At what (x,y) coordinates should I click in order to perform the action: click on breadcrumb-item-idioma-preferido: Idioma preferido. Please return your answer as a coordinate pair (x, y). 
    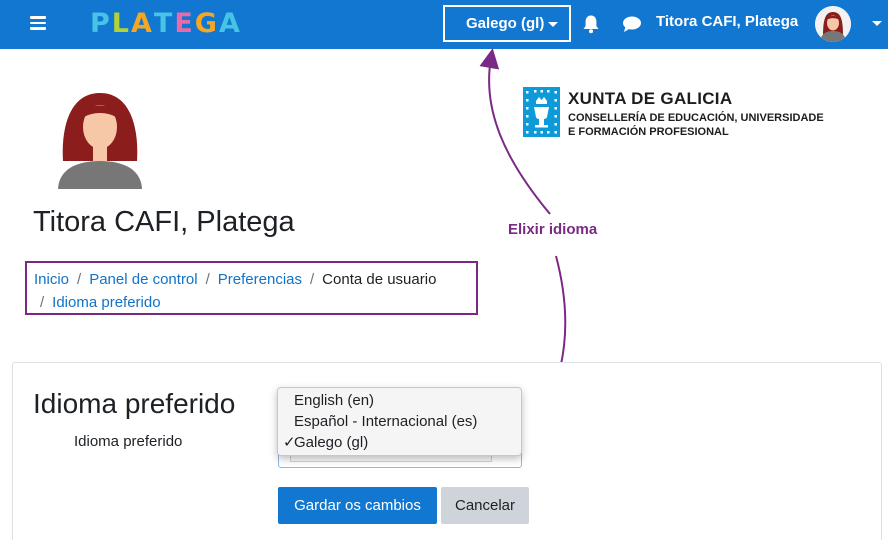
    Looking at the image, I should click on (106, 302).